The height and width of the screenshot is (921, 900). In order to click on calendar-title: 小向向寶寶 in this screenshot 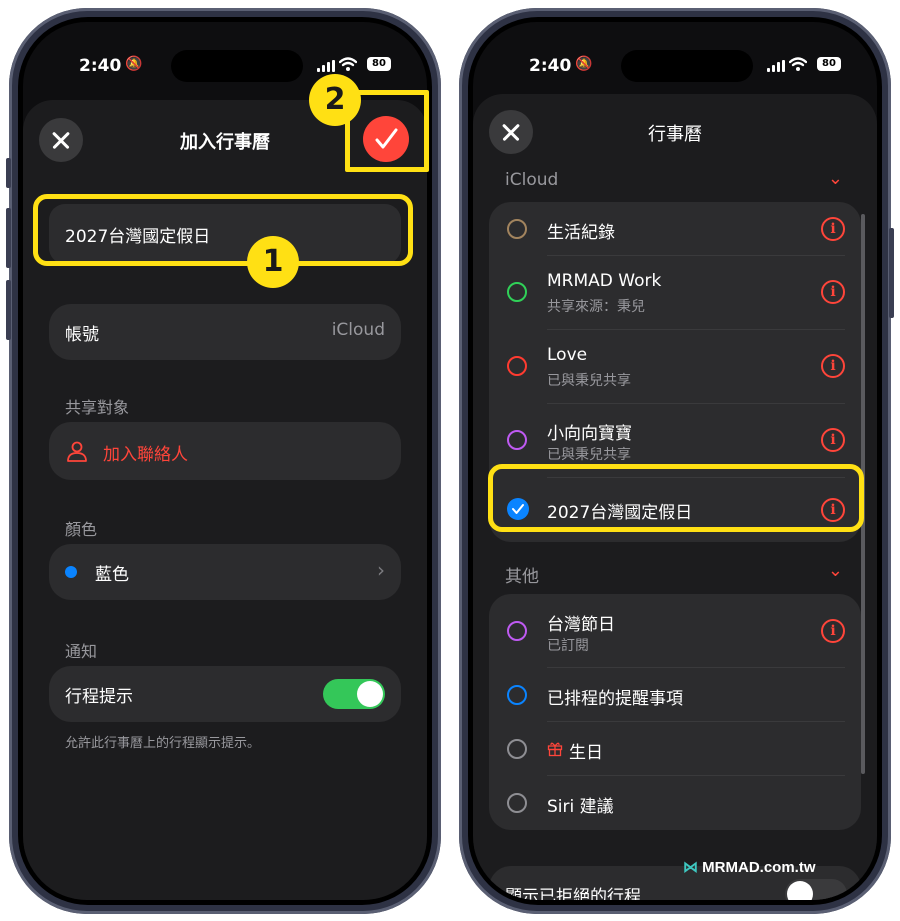, I will do `click(589, 434)`.